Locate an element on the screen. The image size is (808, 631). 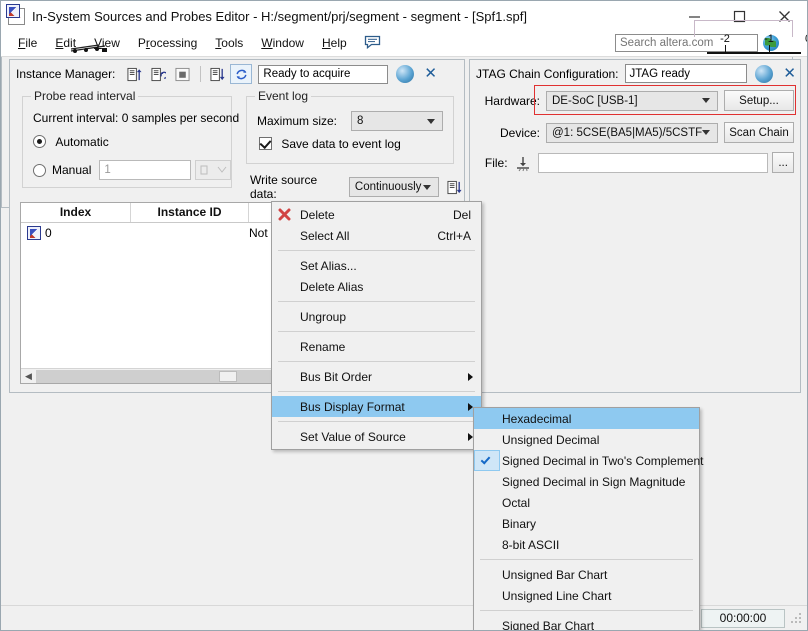
delete-x-icon is located at coordinates (284, 214).